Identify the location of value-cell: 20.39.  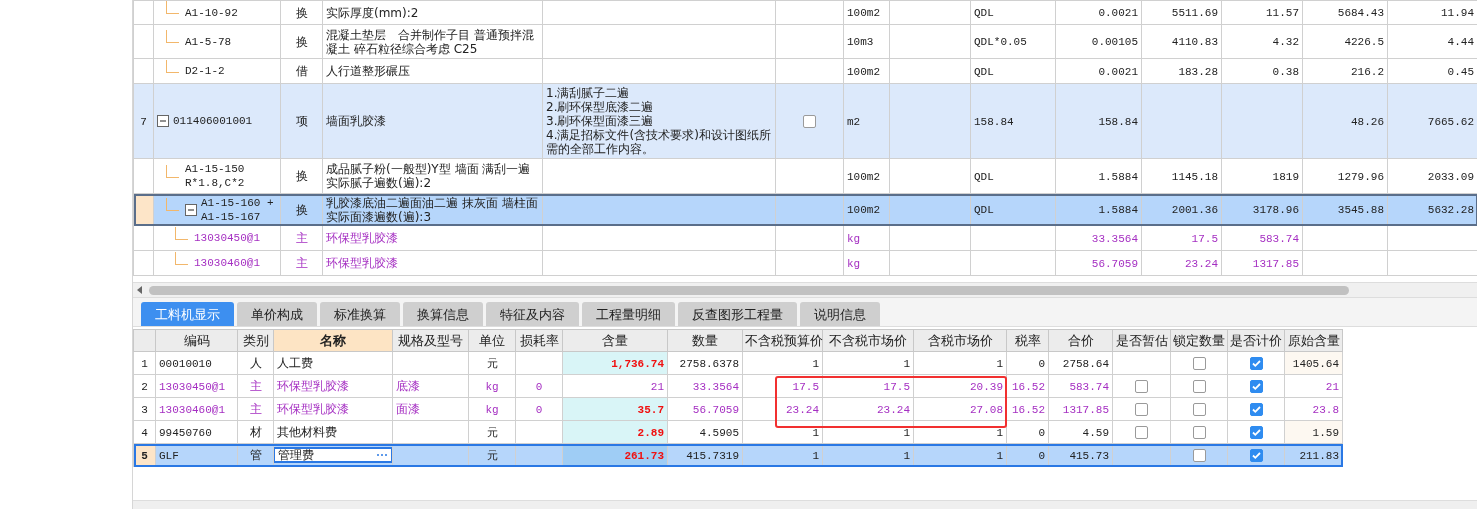
(986, 386).